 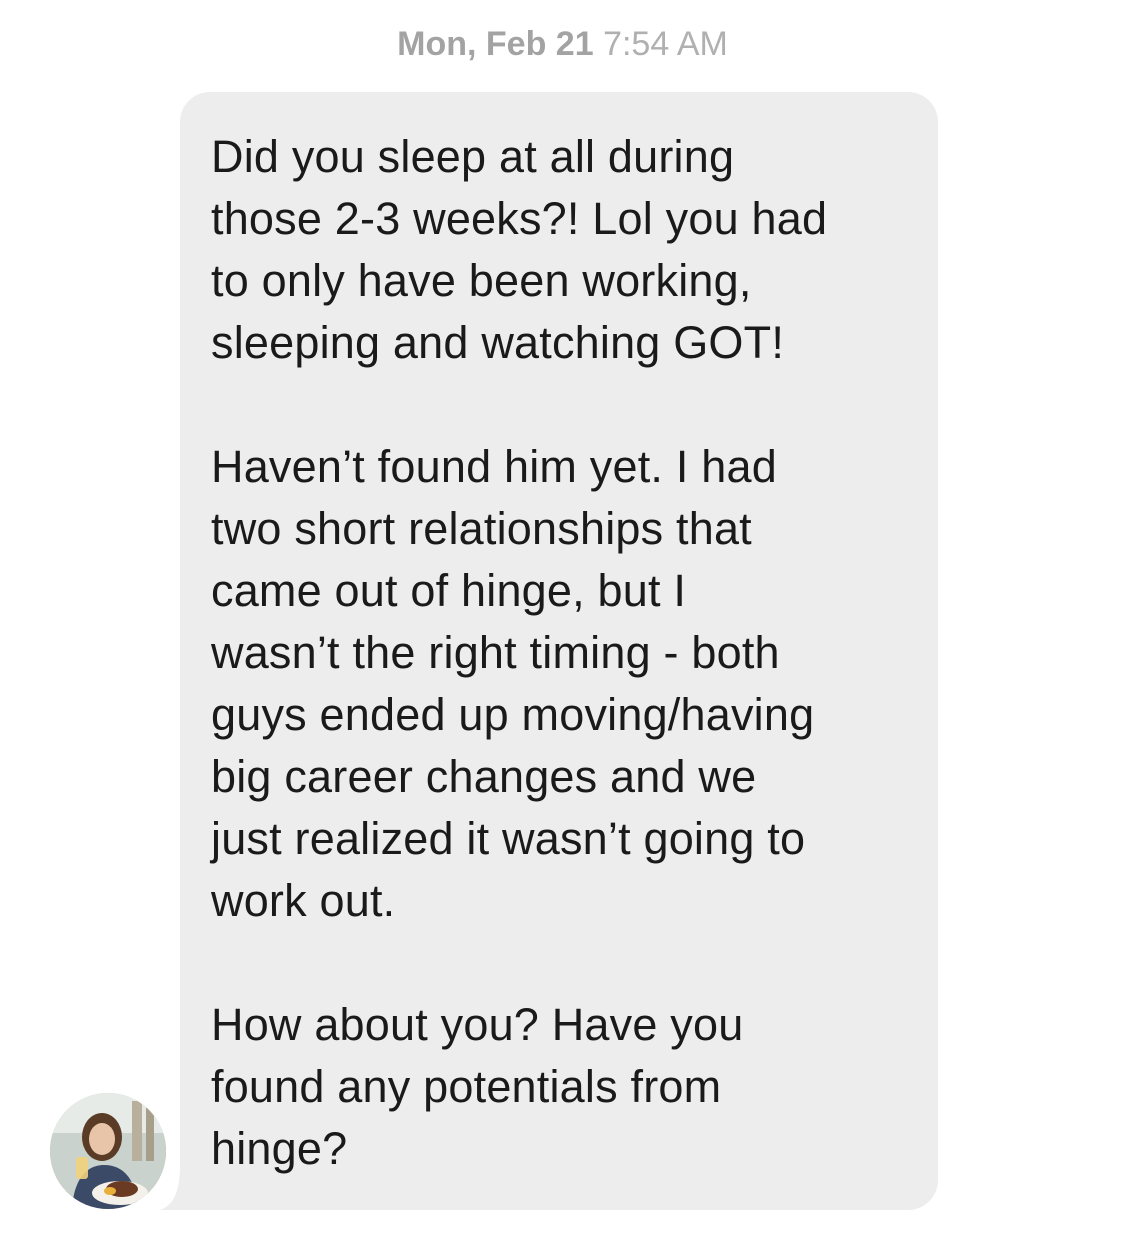 What do you see at coordinates (484, 776) in the screenshot?
I see `message-line: big career changes and we` at bounding box center [484, 776].